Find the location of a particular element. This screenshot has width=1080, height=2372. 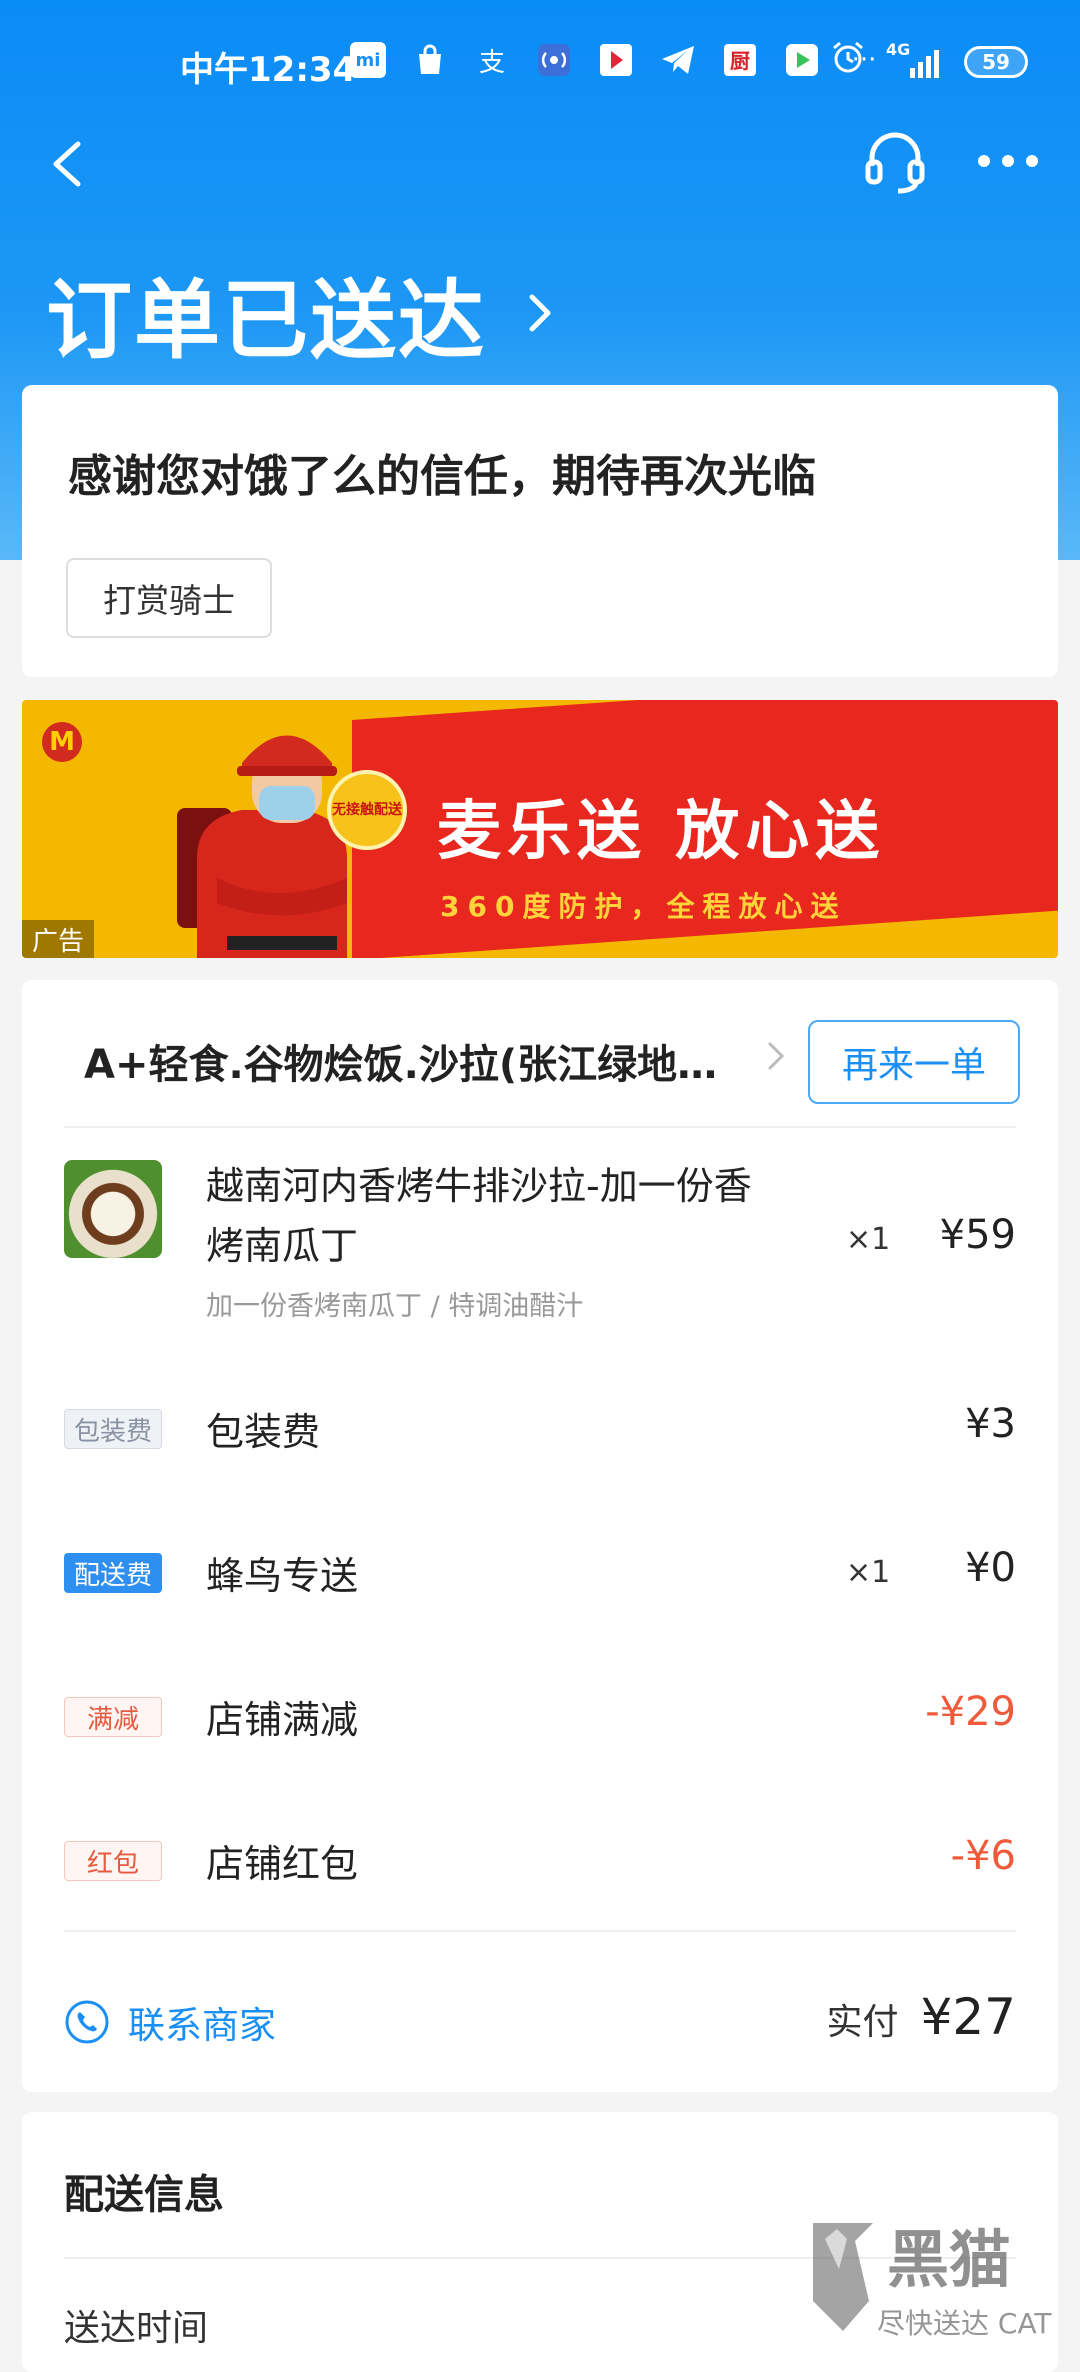

fee-tag: 红包 is located at coordinates (113, 1861).